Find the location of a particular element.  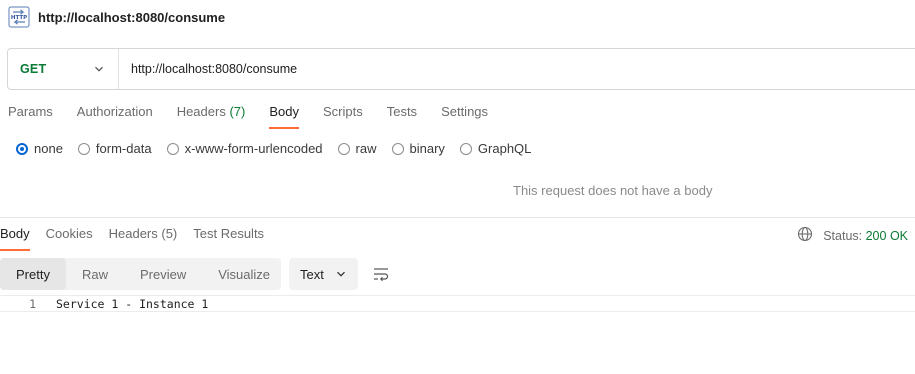

tab-label: Tests is located at coordinates (402, 111).